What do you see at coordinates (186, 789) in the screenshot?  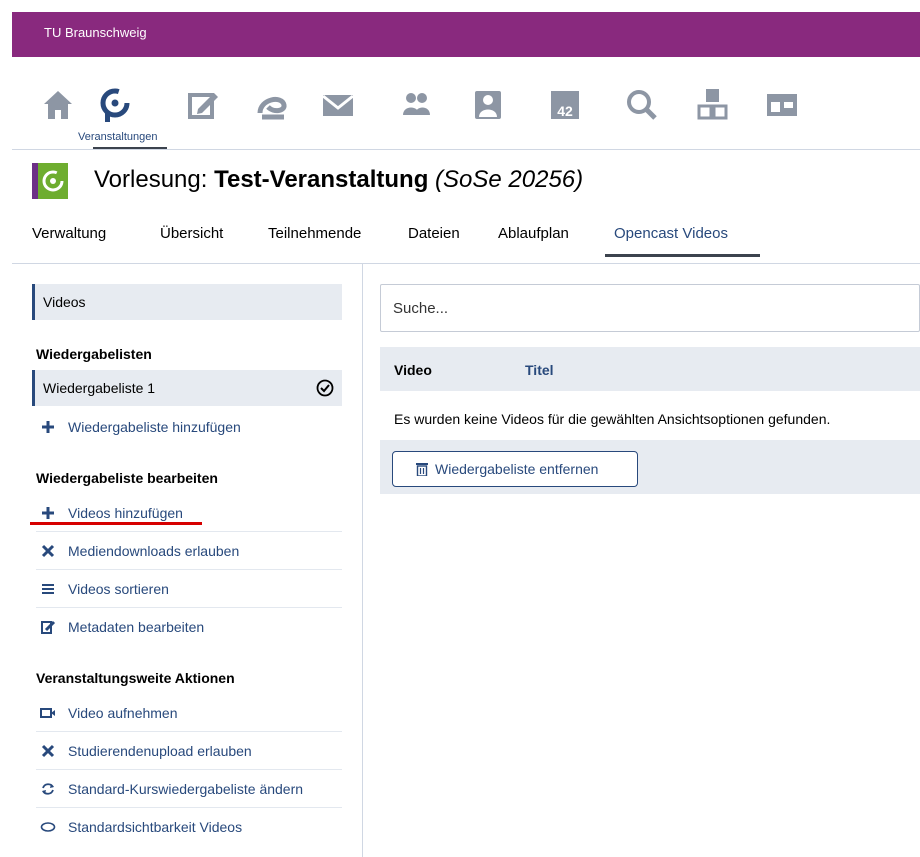 I see `change-default-playlist-label: Standard-Kurswiedergabeliste ändern` at bounding box center [186, 789].